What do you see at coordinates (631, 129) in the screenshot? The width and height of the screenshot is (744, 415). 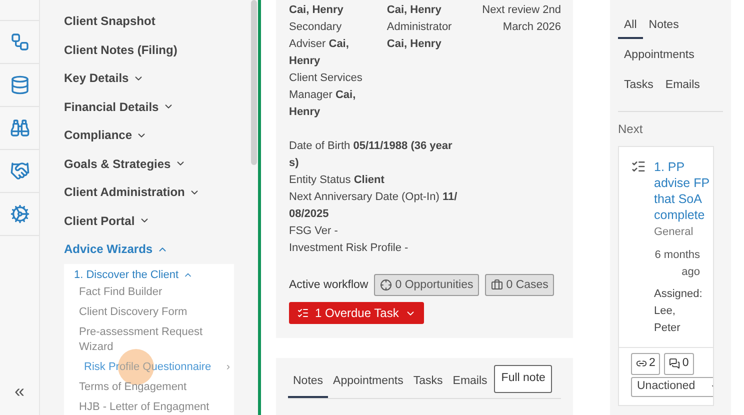 I see `next-label: Next` at bounding box center [631, 129].